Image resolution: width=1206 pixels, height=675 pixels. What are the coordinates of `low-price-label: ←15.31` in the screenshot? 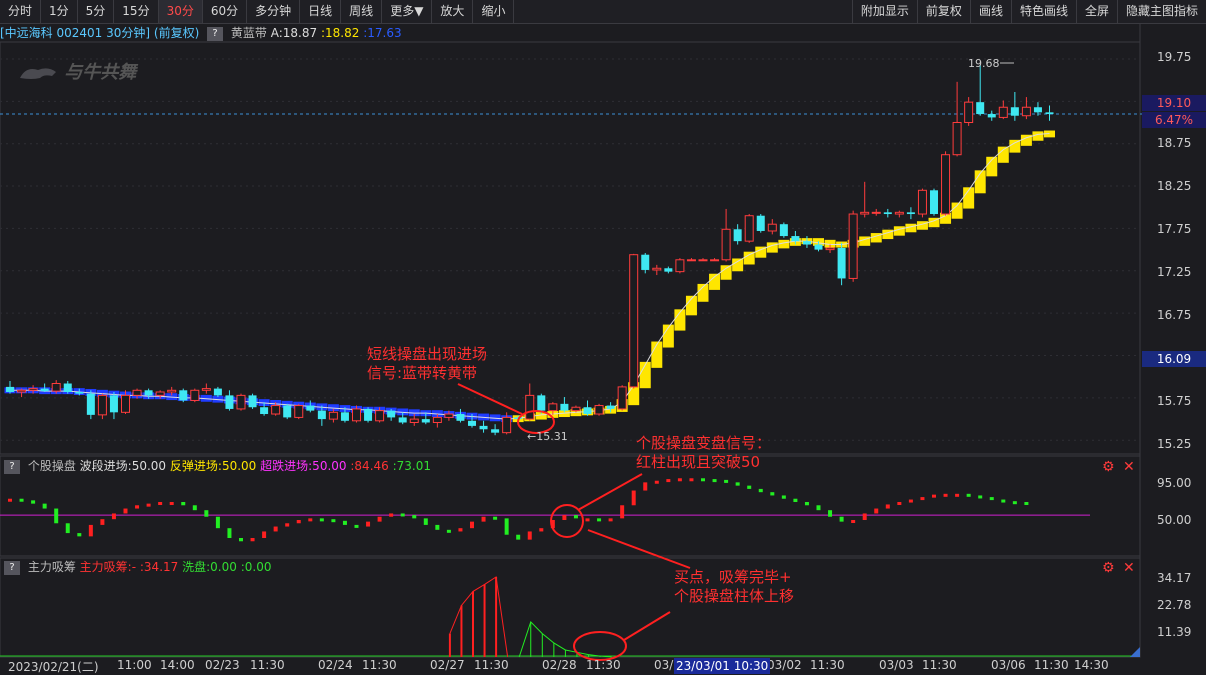 It's located at (547, 436).